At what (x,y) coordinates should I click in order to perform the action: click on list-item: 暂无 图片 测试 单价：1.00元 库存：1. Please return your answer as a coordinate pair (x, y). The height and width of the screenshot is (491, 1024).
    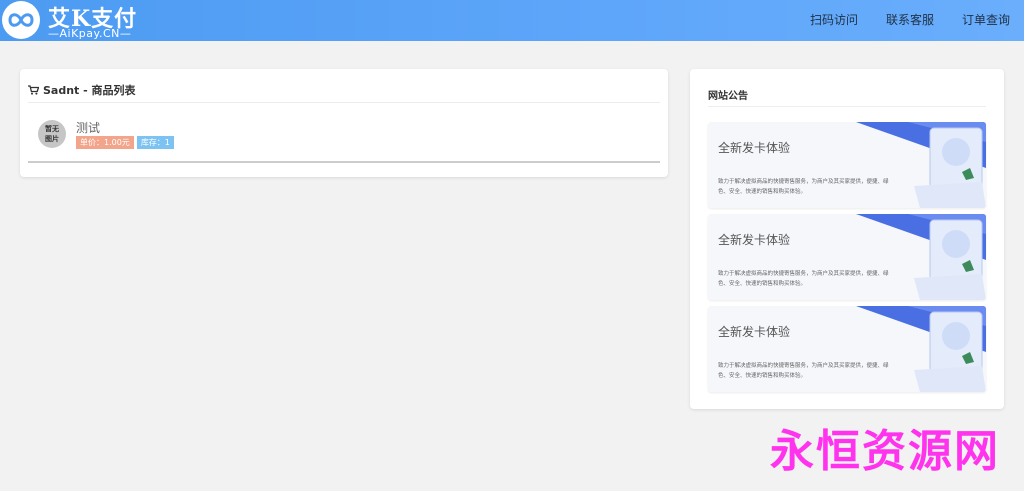
    Looking at the image, I should click on (344, 135).